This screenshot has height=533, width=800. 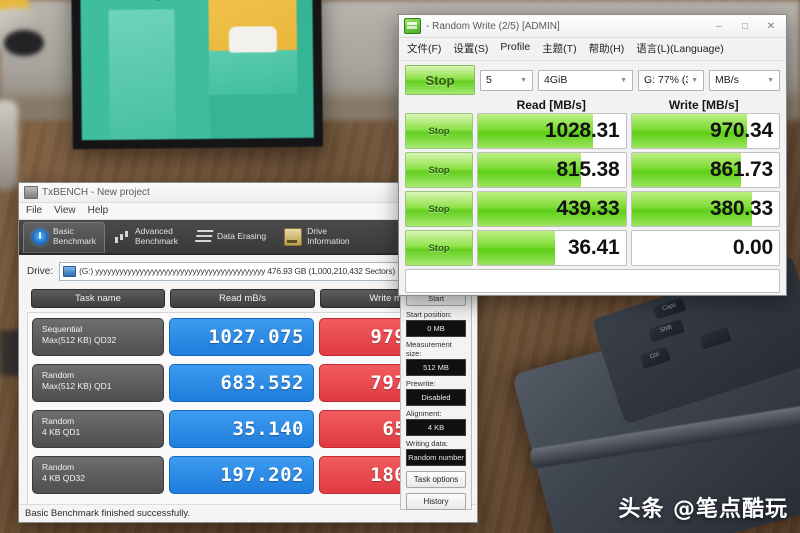 I want to click on blurred-dark-object, so click(x=24, y=43).